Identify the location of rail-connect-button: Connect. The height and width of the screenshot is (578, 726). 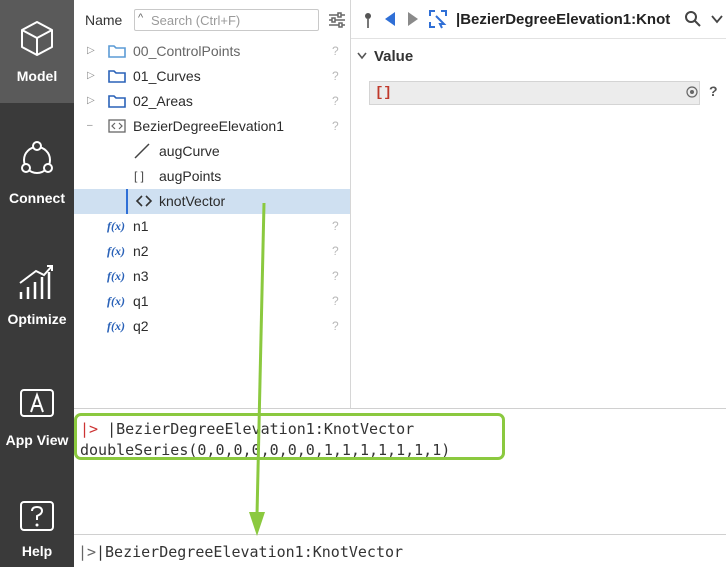
(37, 175).